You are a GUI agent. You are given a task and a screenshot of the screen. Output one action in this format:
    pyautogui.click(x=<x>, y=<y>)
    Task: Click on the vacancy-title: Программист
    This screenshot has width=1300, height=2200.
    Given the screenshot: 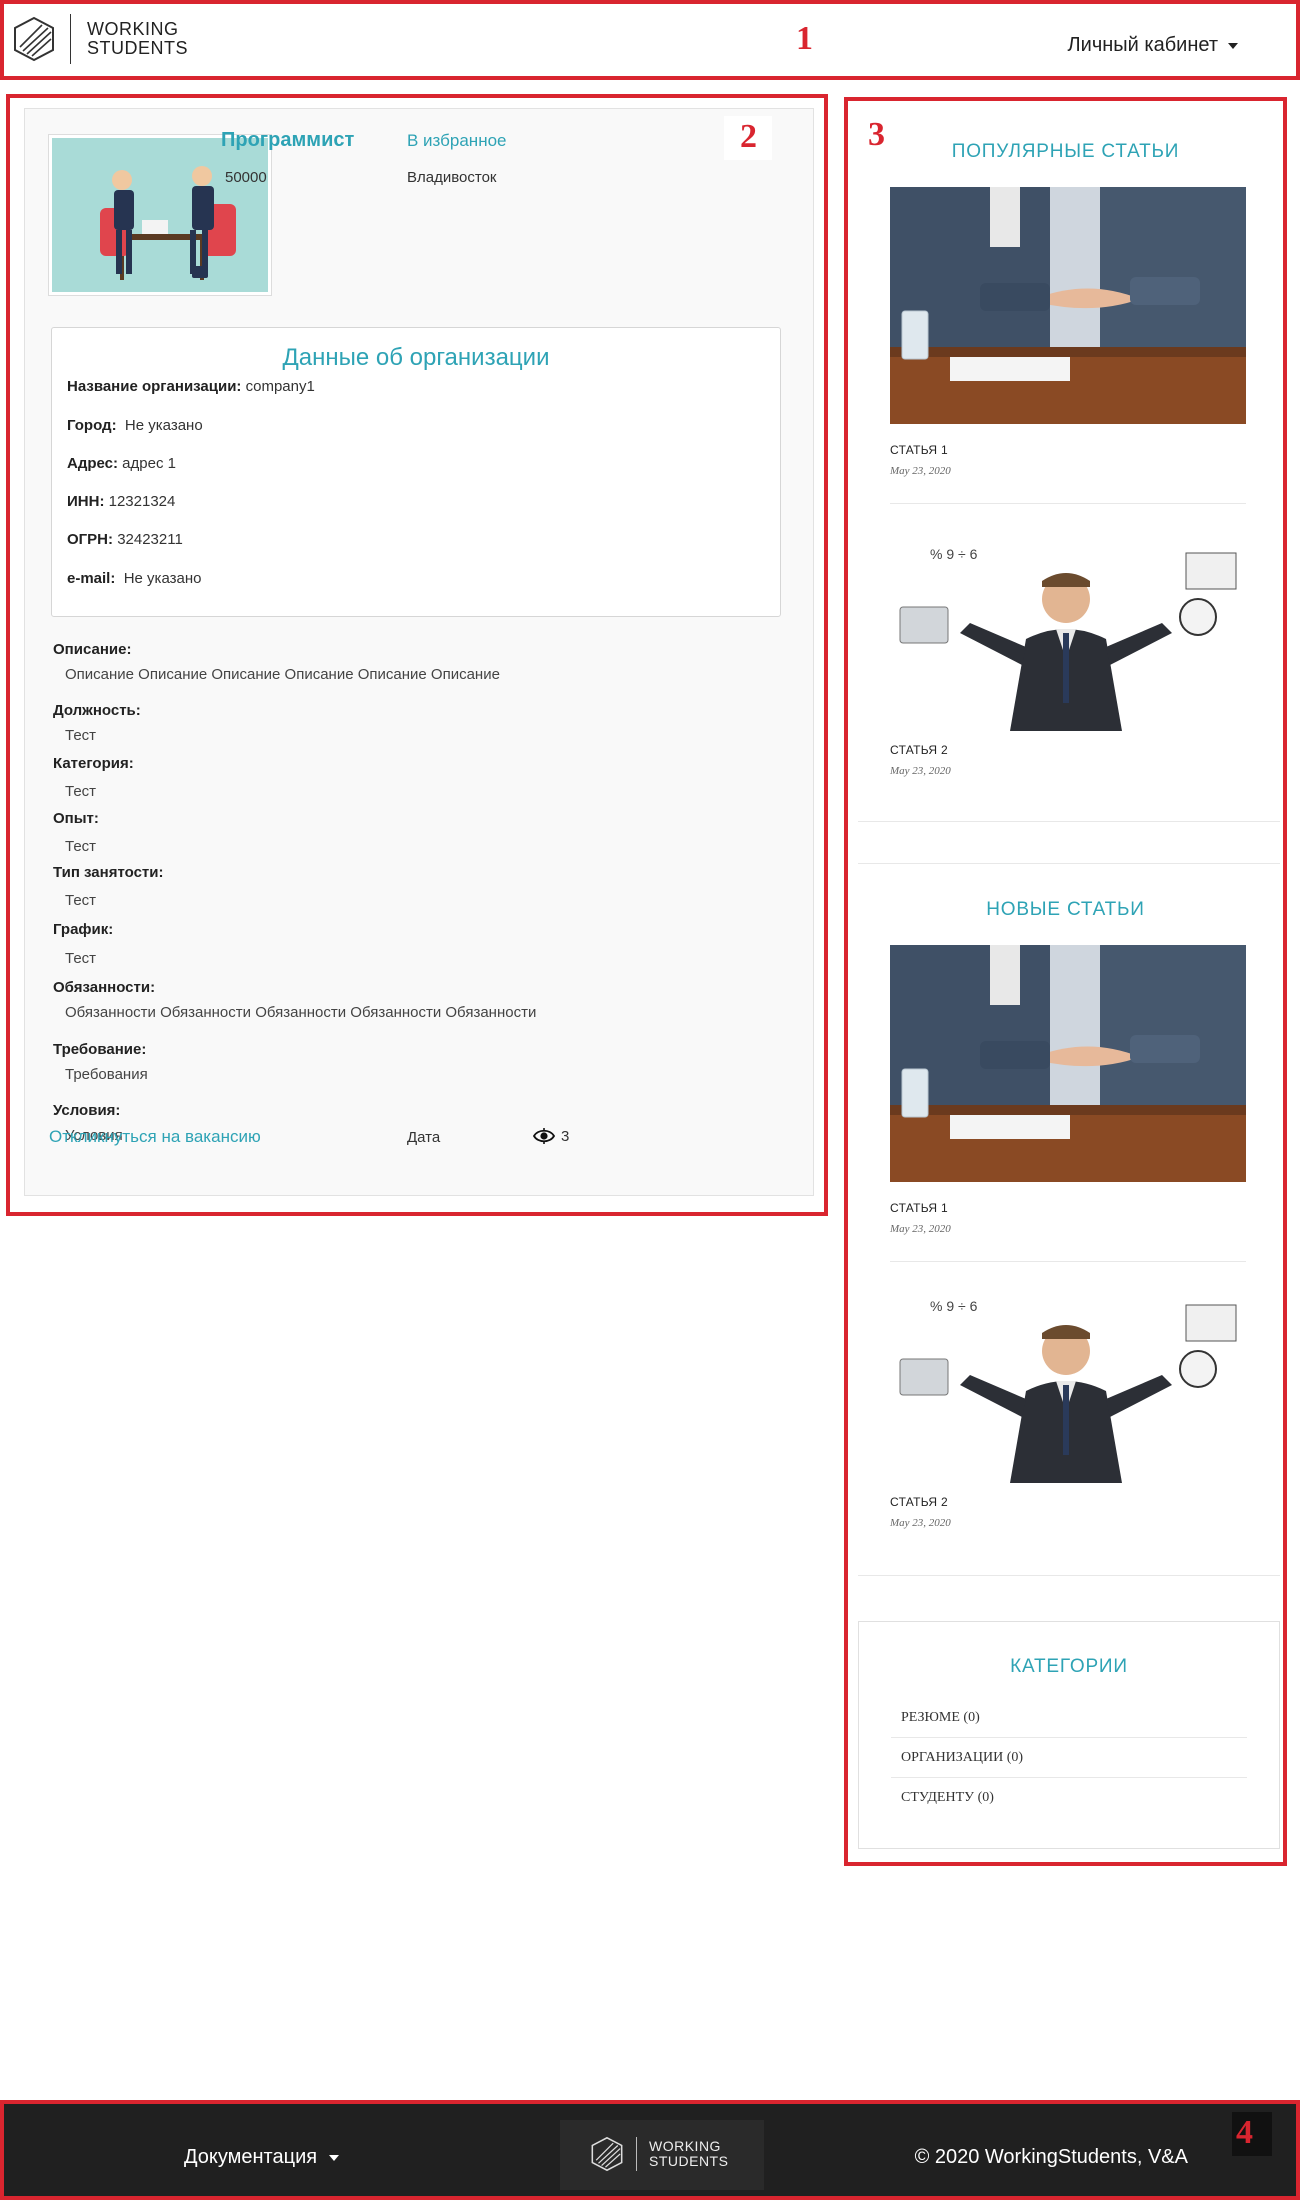 What is the action you would take?
    pyautogui.click(x=287, y=140)
    